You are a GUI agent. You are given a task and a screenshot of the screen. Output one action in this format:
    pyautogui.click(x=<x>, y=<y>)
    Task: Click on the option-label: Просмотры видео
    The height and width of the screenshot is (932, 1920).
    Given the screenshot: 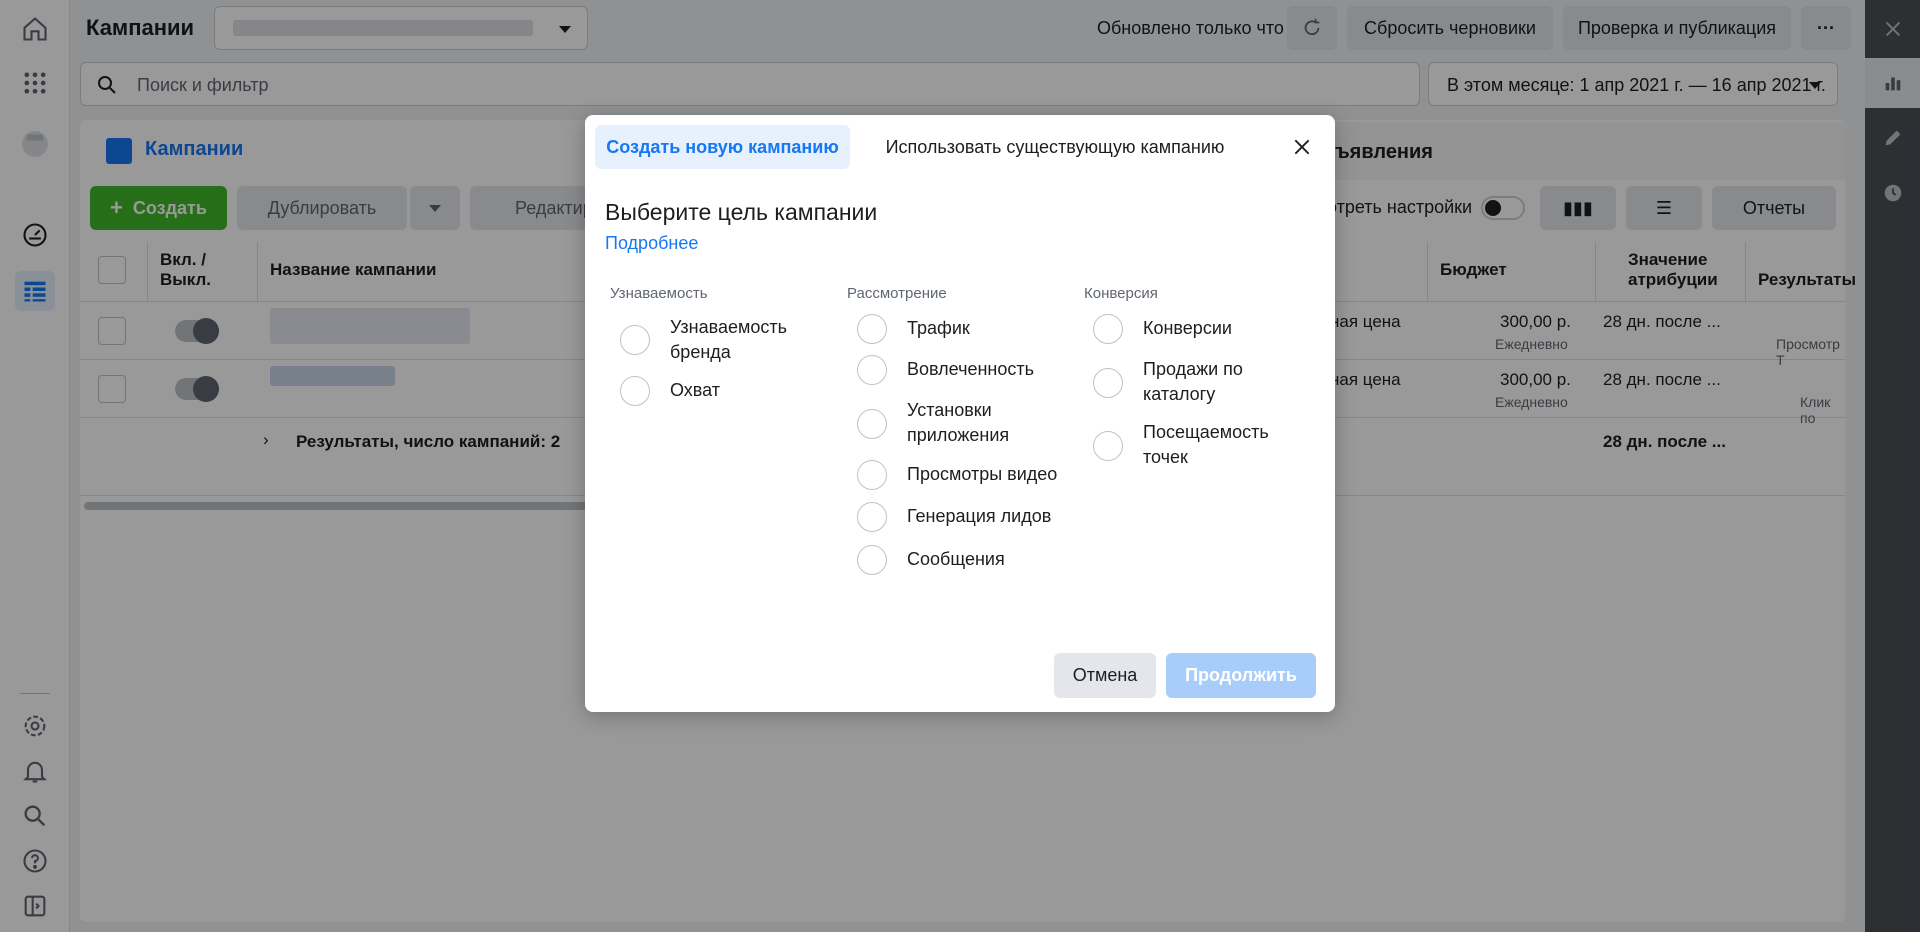 What is the action you would take?
    pyautogui.click(x=982, y=474)
    